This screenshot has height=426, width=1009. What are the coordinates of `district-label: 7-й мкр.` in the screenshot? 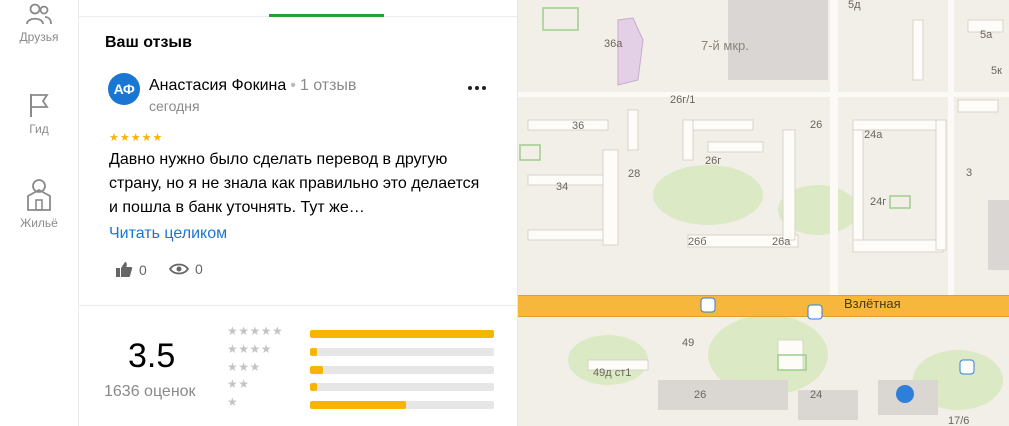 It's located at (725, 45).